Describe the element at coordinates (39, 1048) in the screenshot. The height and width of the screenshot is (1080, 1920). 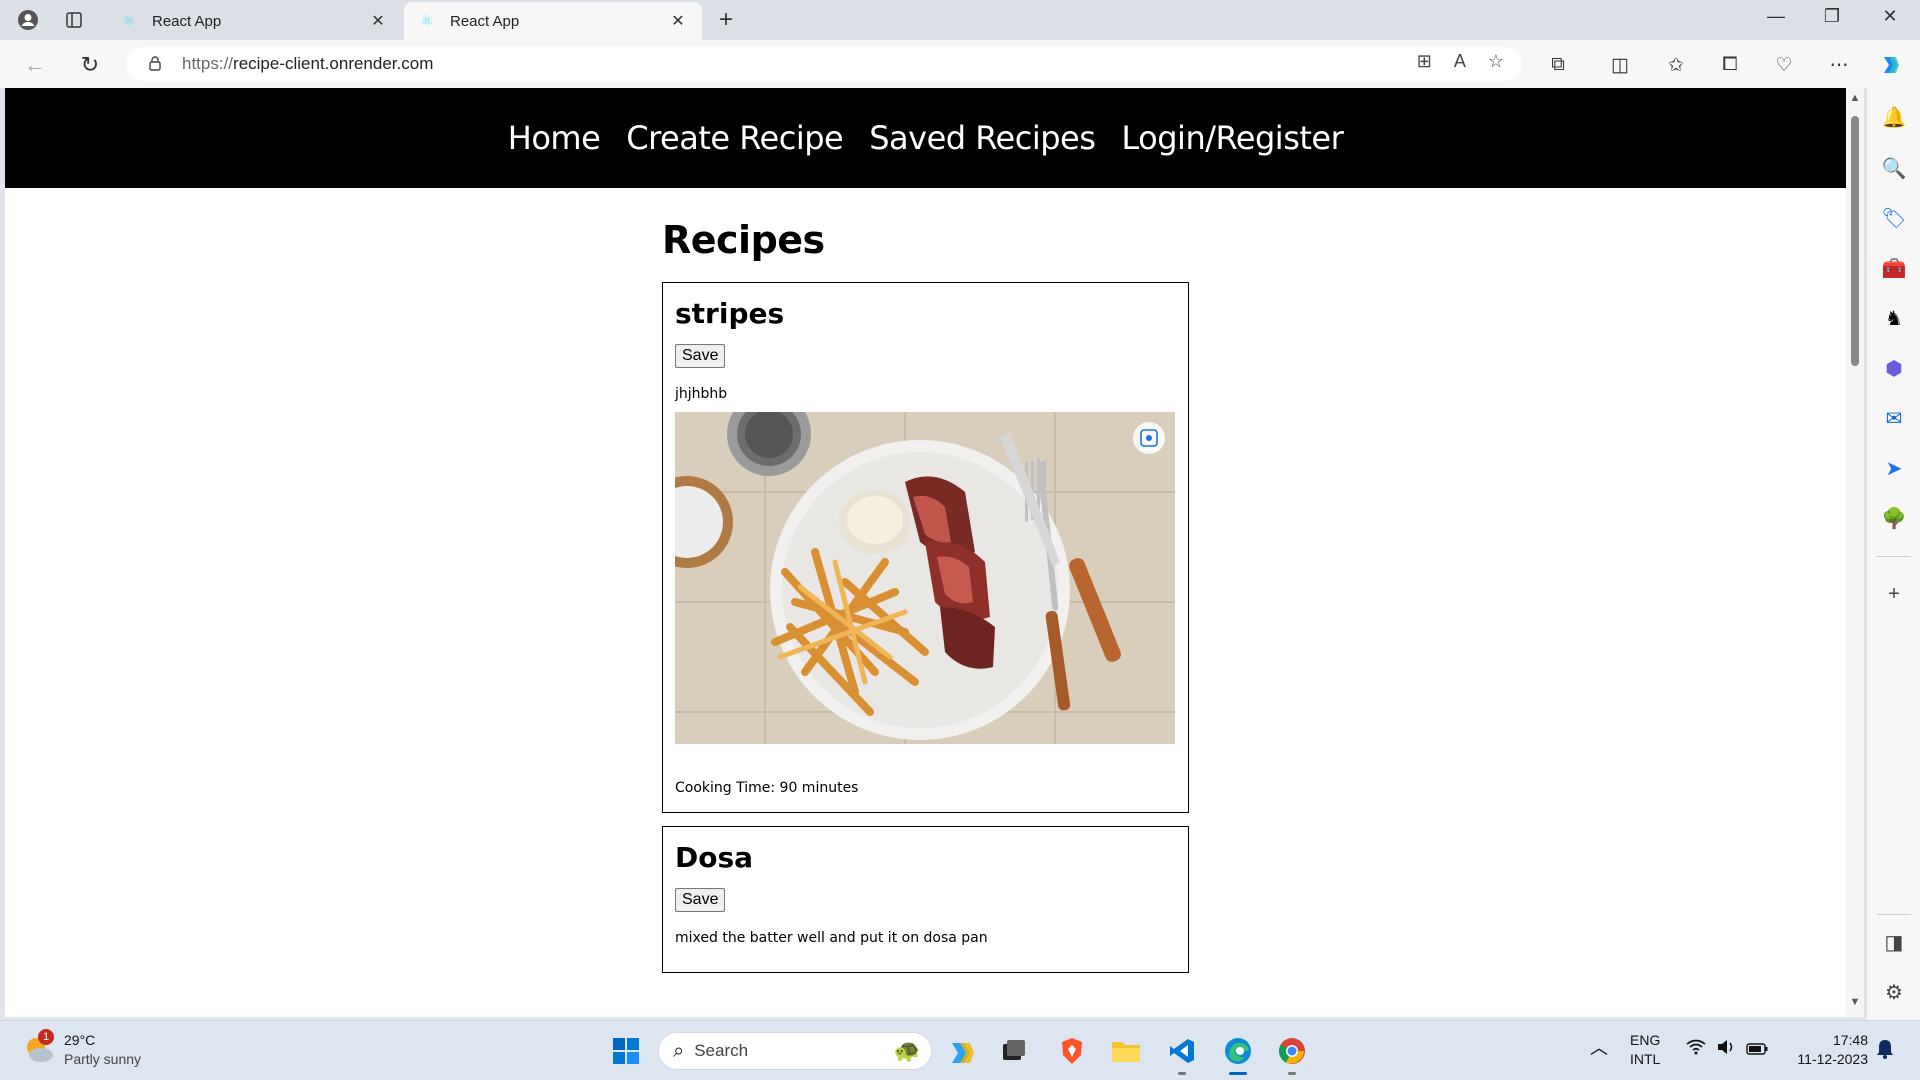
I see `partly-sunny-icon: 1` at that location.